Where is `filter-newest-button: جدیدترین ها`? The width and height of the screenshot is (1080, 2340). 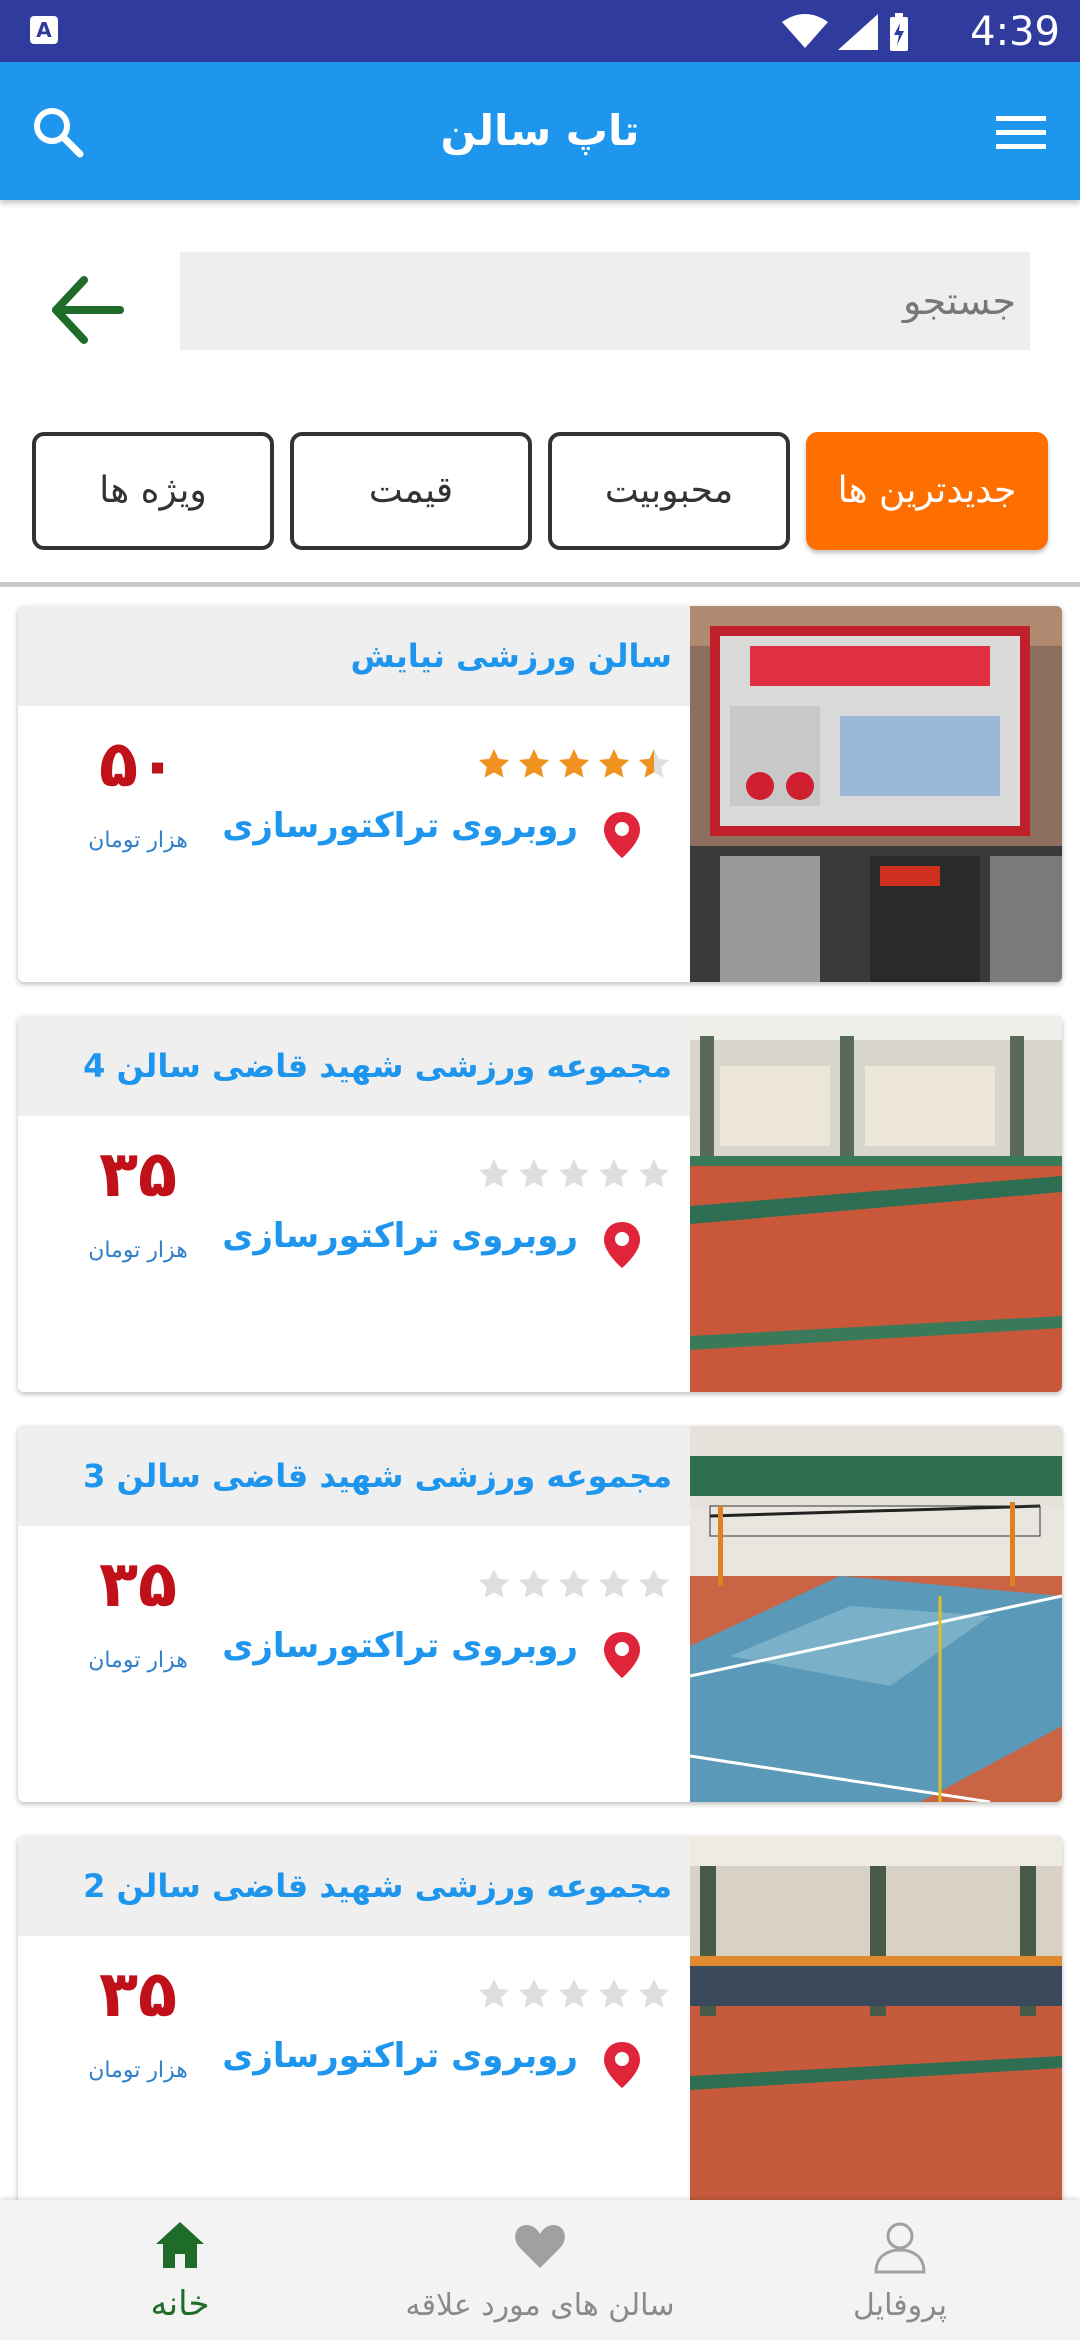
filter-newest-button: جدیدترین ها is located at coordinates (927, 491).